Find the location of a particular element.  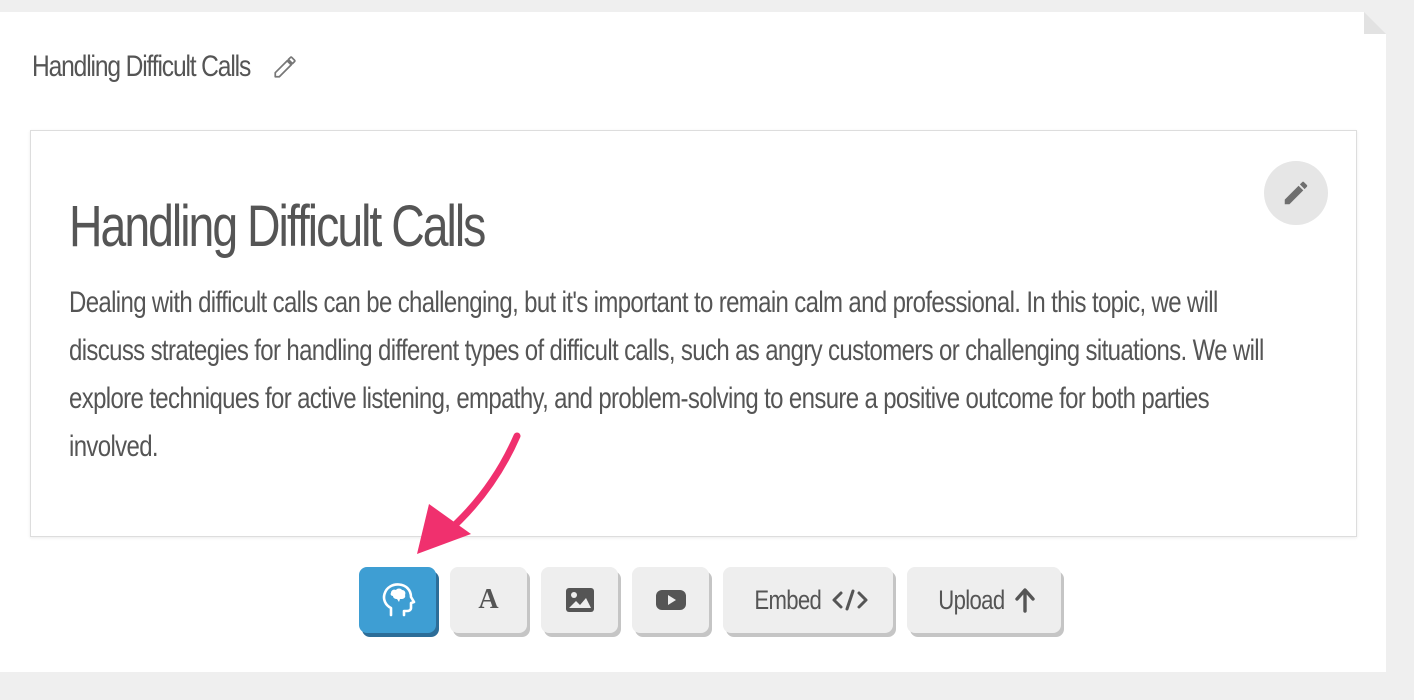

text-block-button: A is located at coordinates (488, 600).